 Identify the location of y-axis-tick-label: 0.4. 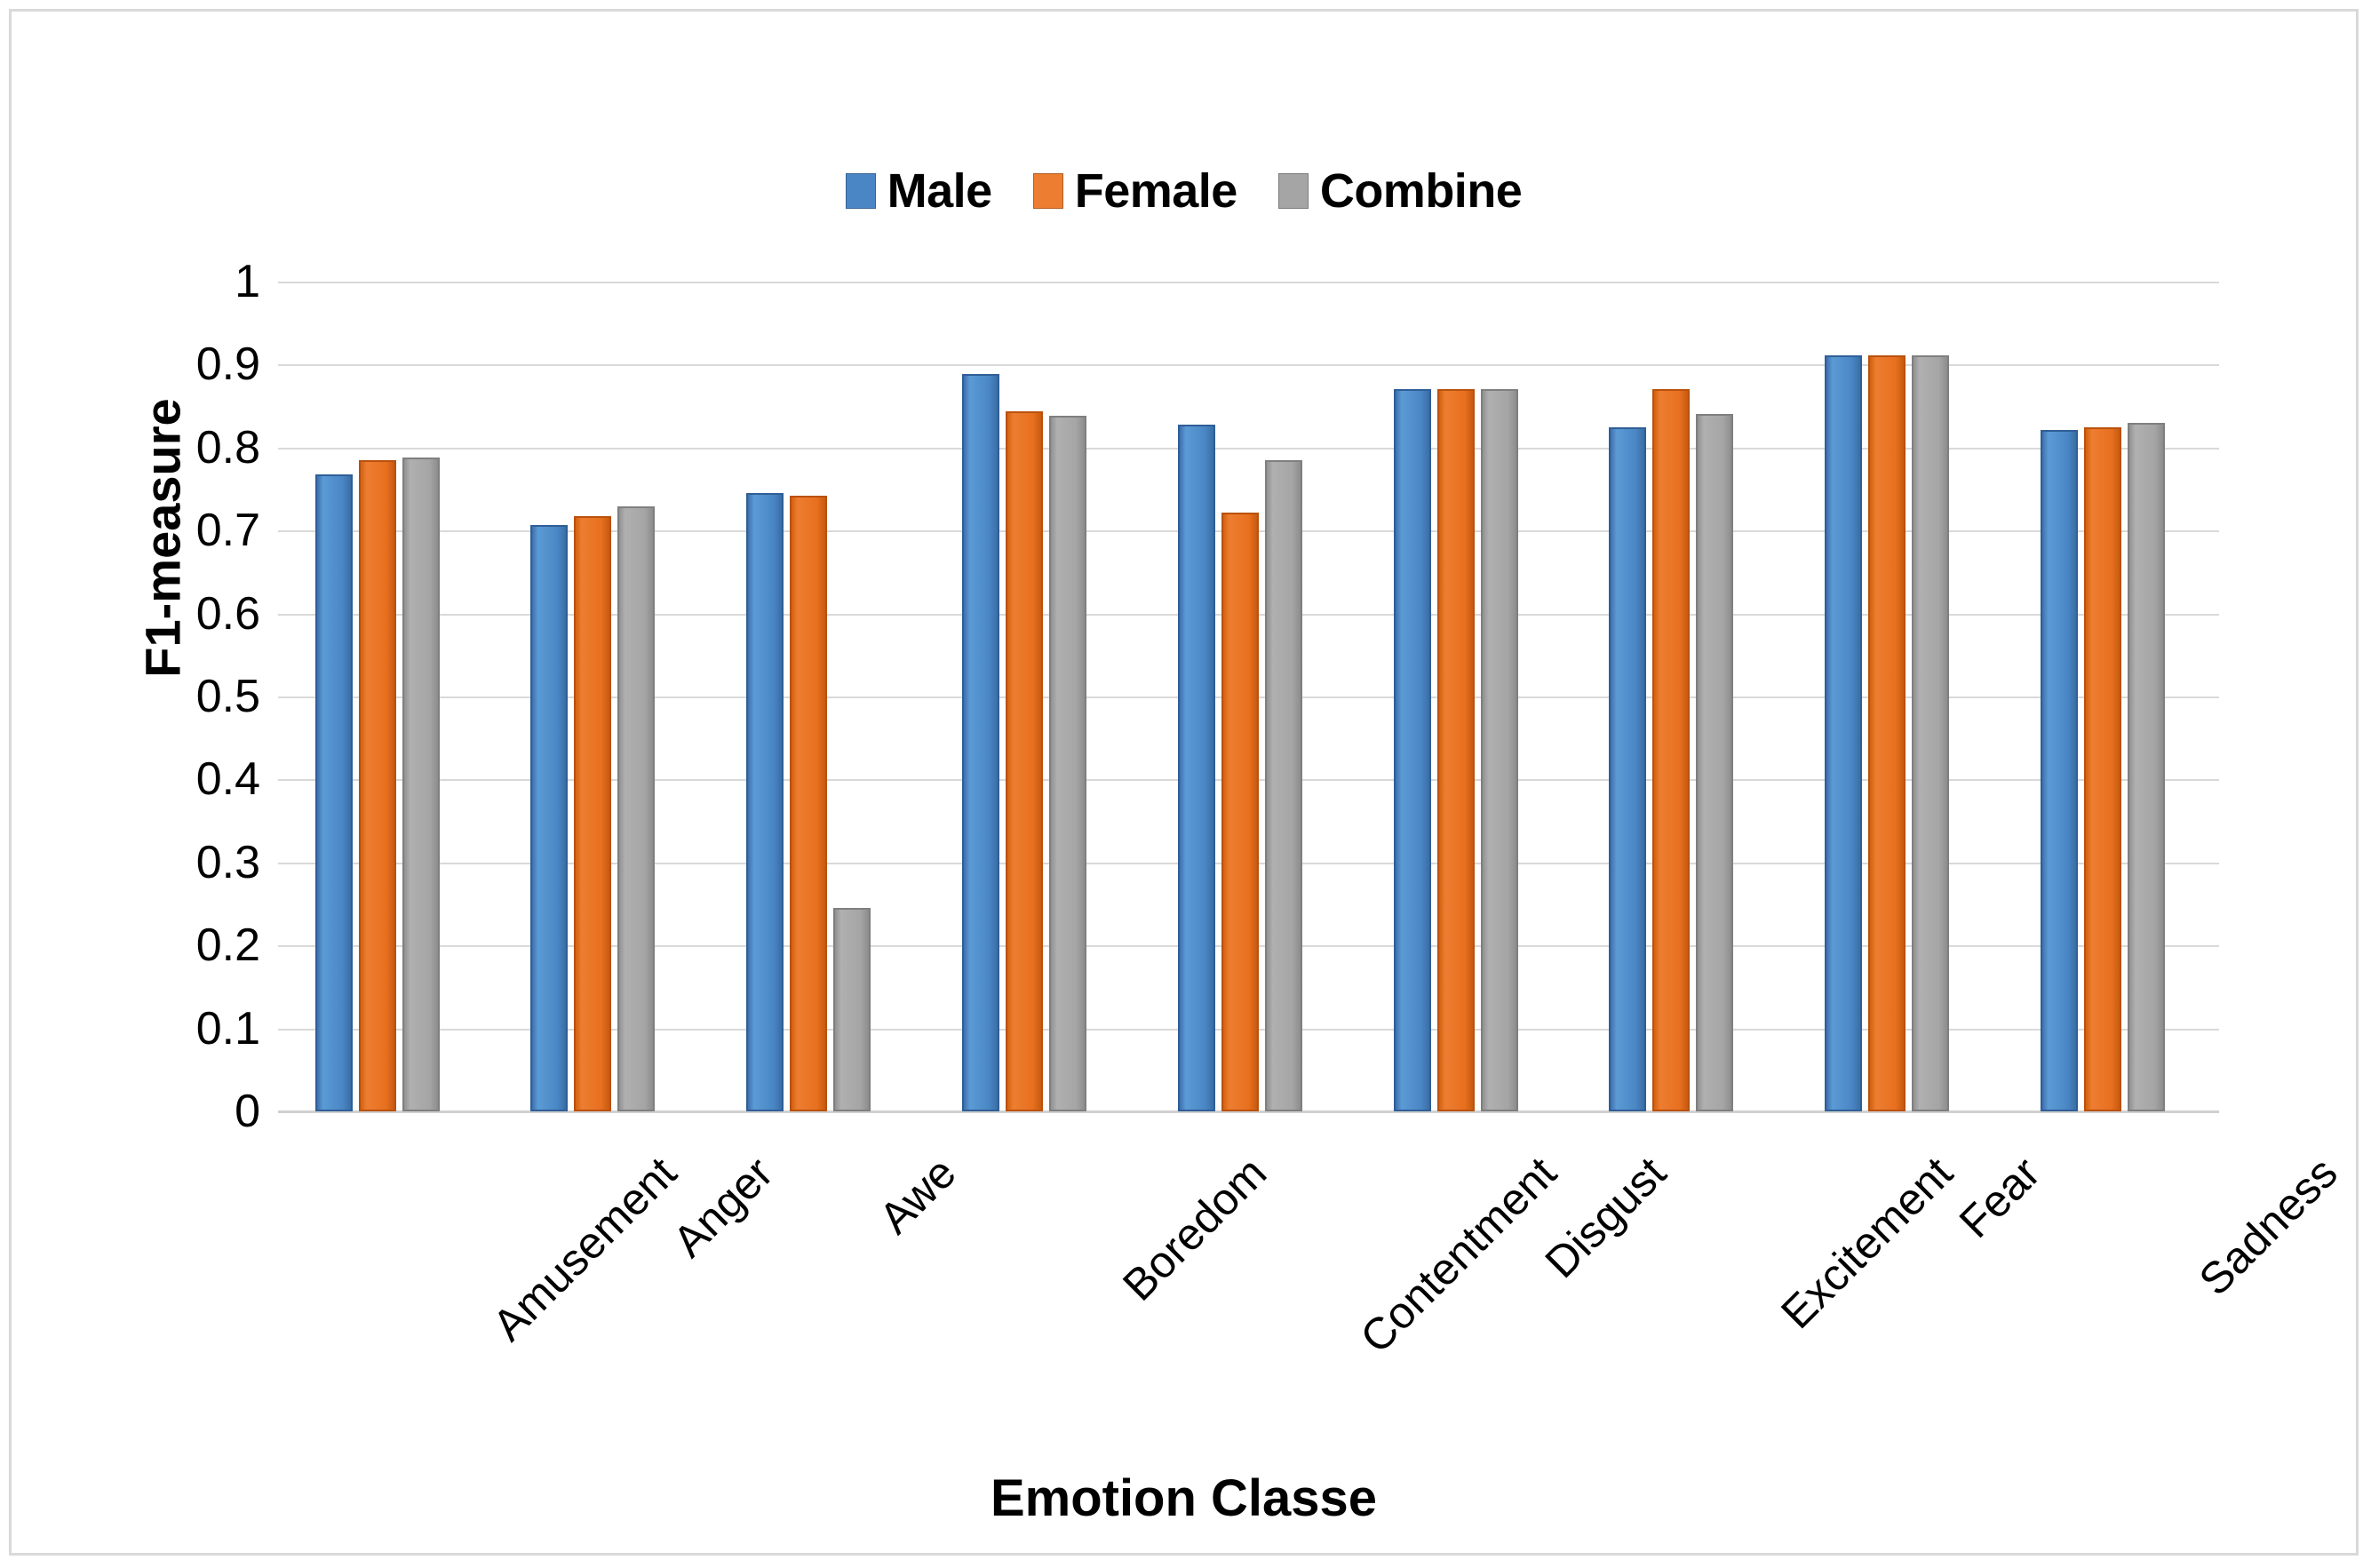
(227, 779).